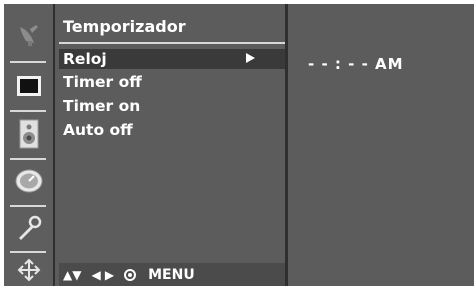 This screenshot has width=474, height=286. Describe the element at coordinates (130, 275) in the screenshot. I see `ok-button-icon` at that location.